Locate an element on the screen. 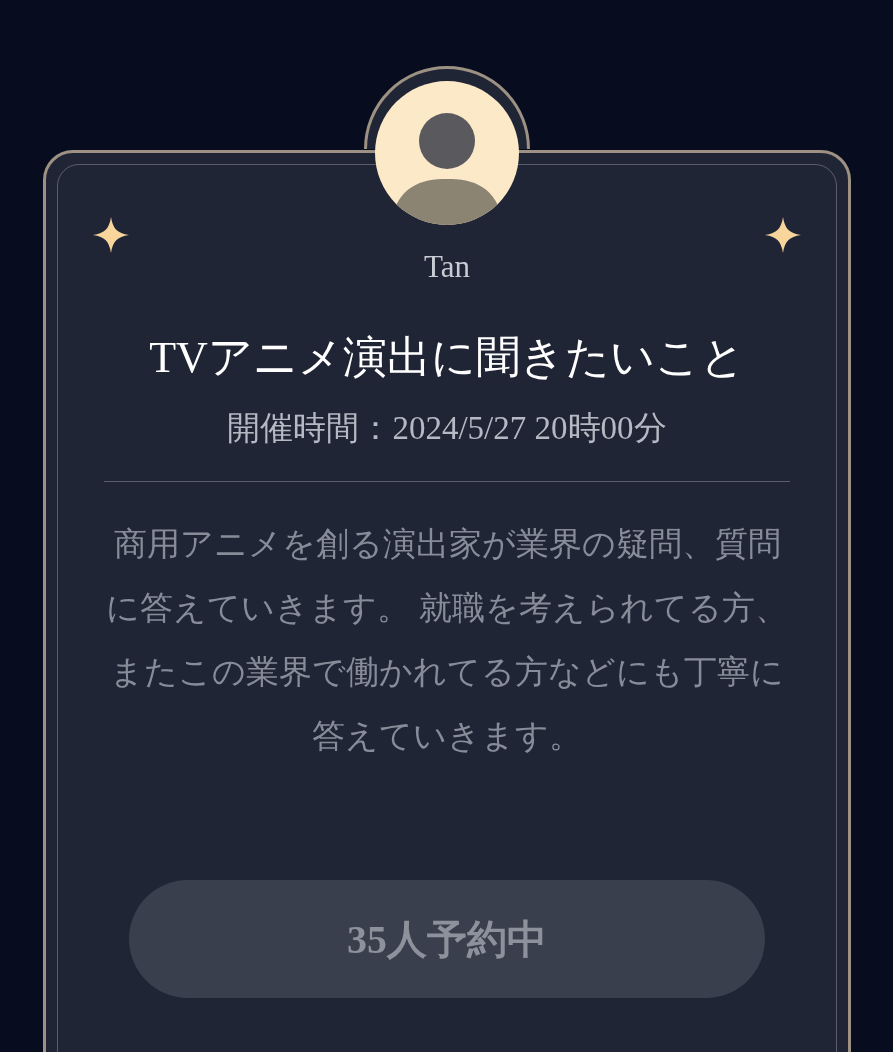  event-title: TVアニメ演出に聞きたいこと is located at coordinates (447, 358).